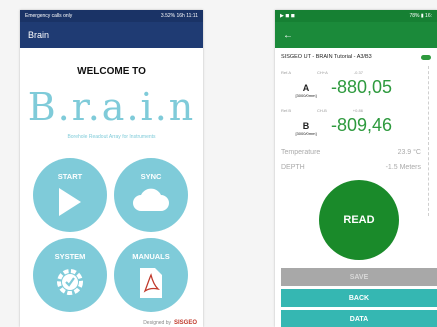 Image resolution: width=437 pixels, height=327 pixels. Describe the element at coordinates (362, 125) in the screenshot. I see `channel-b-value: -809,46` at that location.